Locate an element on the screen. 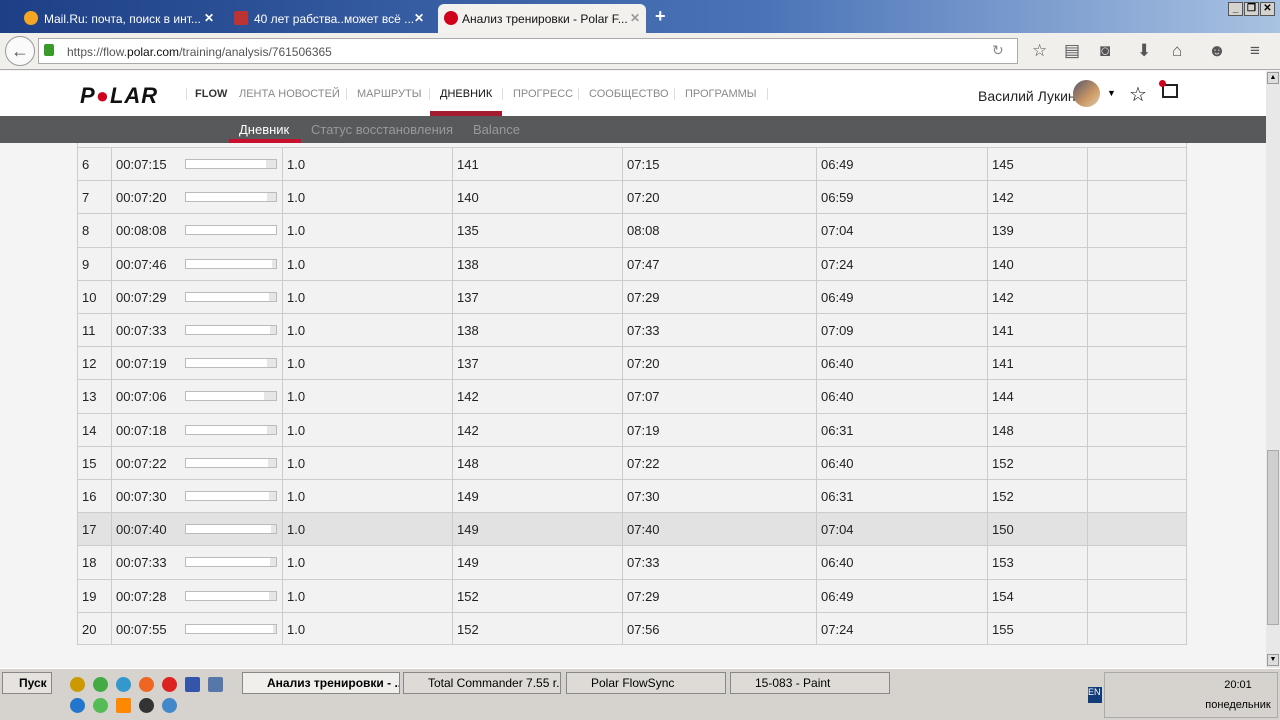 The height and width of the screenshot is (720, 1280). table-row: 10 00:07:29 1.0 137 07:29 06:49 142 is located at coordinates (632, 296).